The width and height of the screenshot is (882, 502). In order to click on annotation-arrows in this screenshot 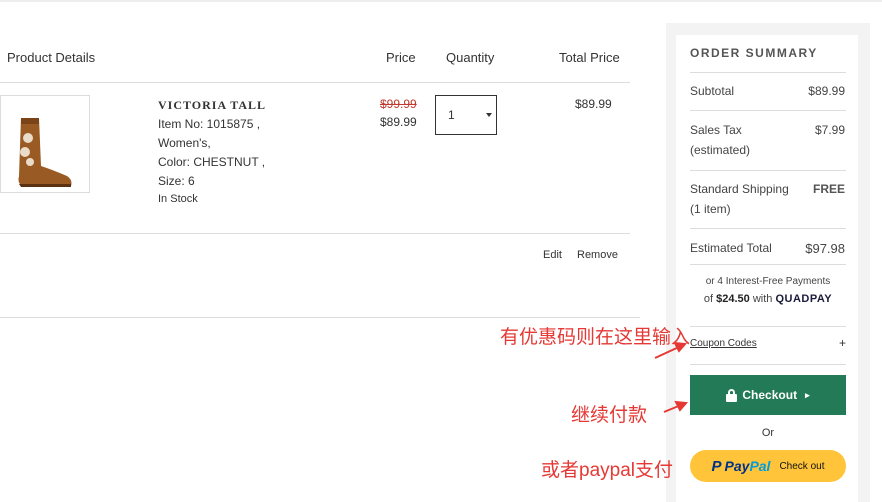, I will do `click(671, 377)`.